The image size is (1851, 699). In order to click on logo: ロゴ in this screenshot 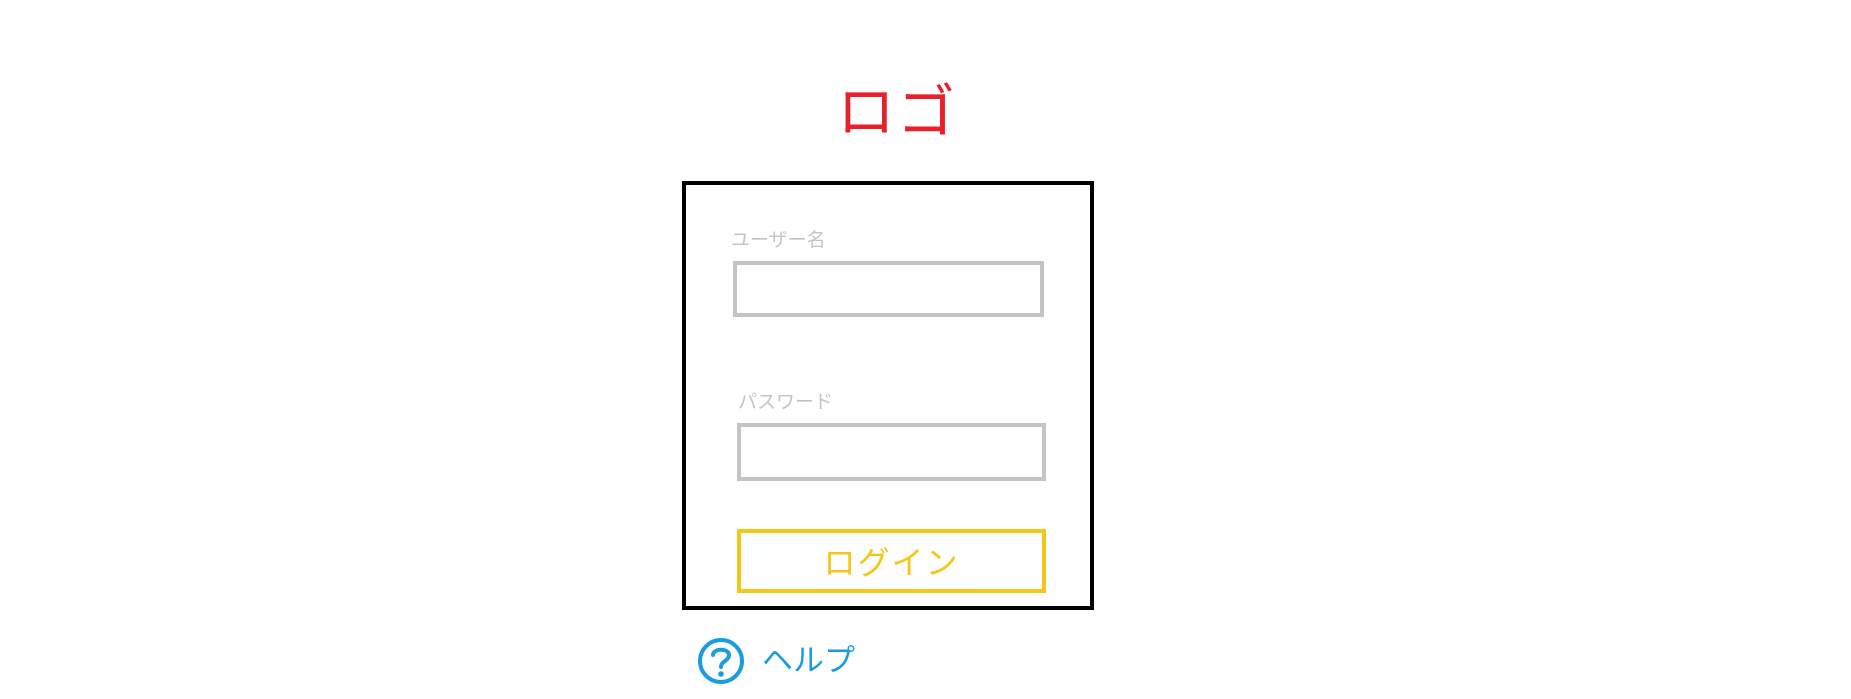, I will do `click(897, 112)`.